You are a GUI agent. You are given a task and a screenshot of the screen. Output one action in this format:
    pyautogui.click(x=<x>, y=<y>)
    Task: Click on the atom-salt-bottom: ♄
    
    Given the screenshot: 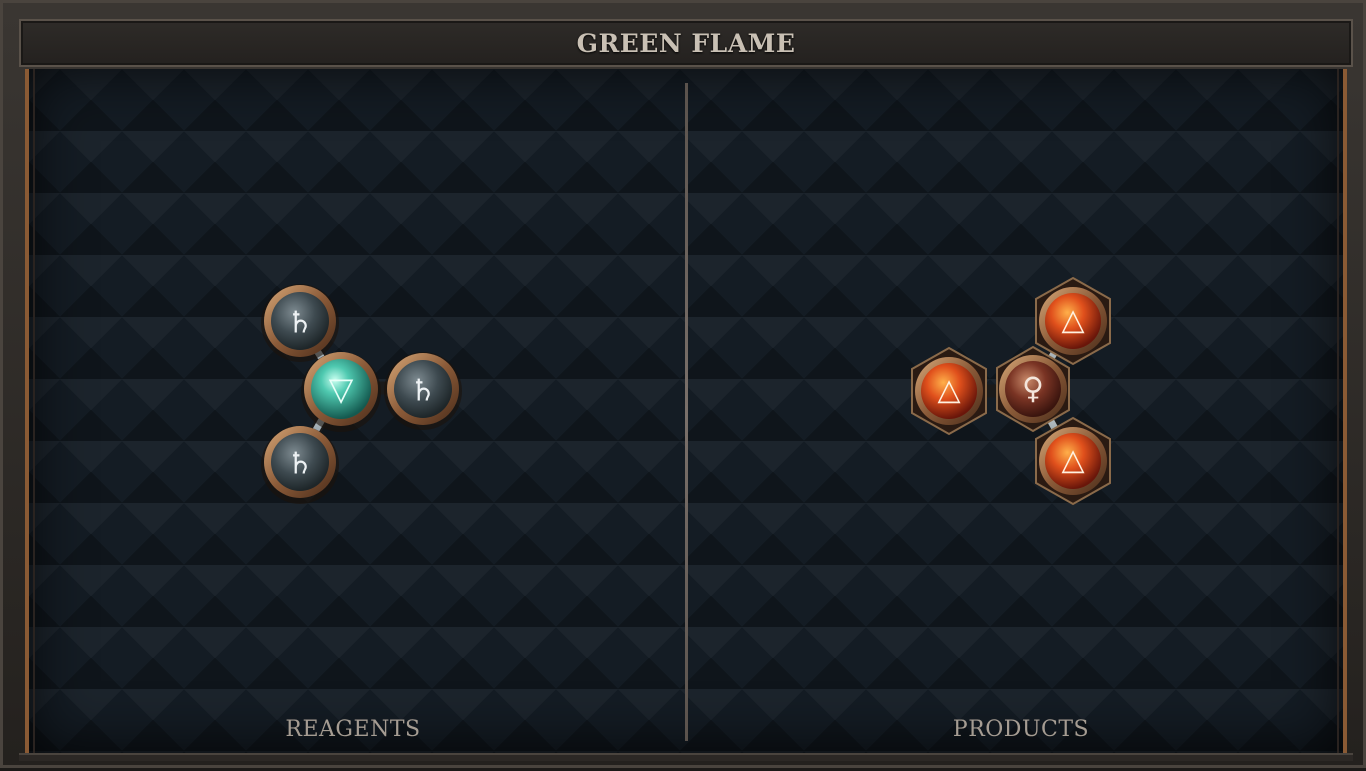 What is the action you would take?
    pyautogui.click(x=300, y=465)
    